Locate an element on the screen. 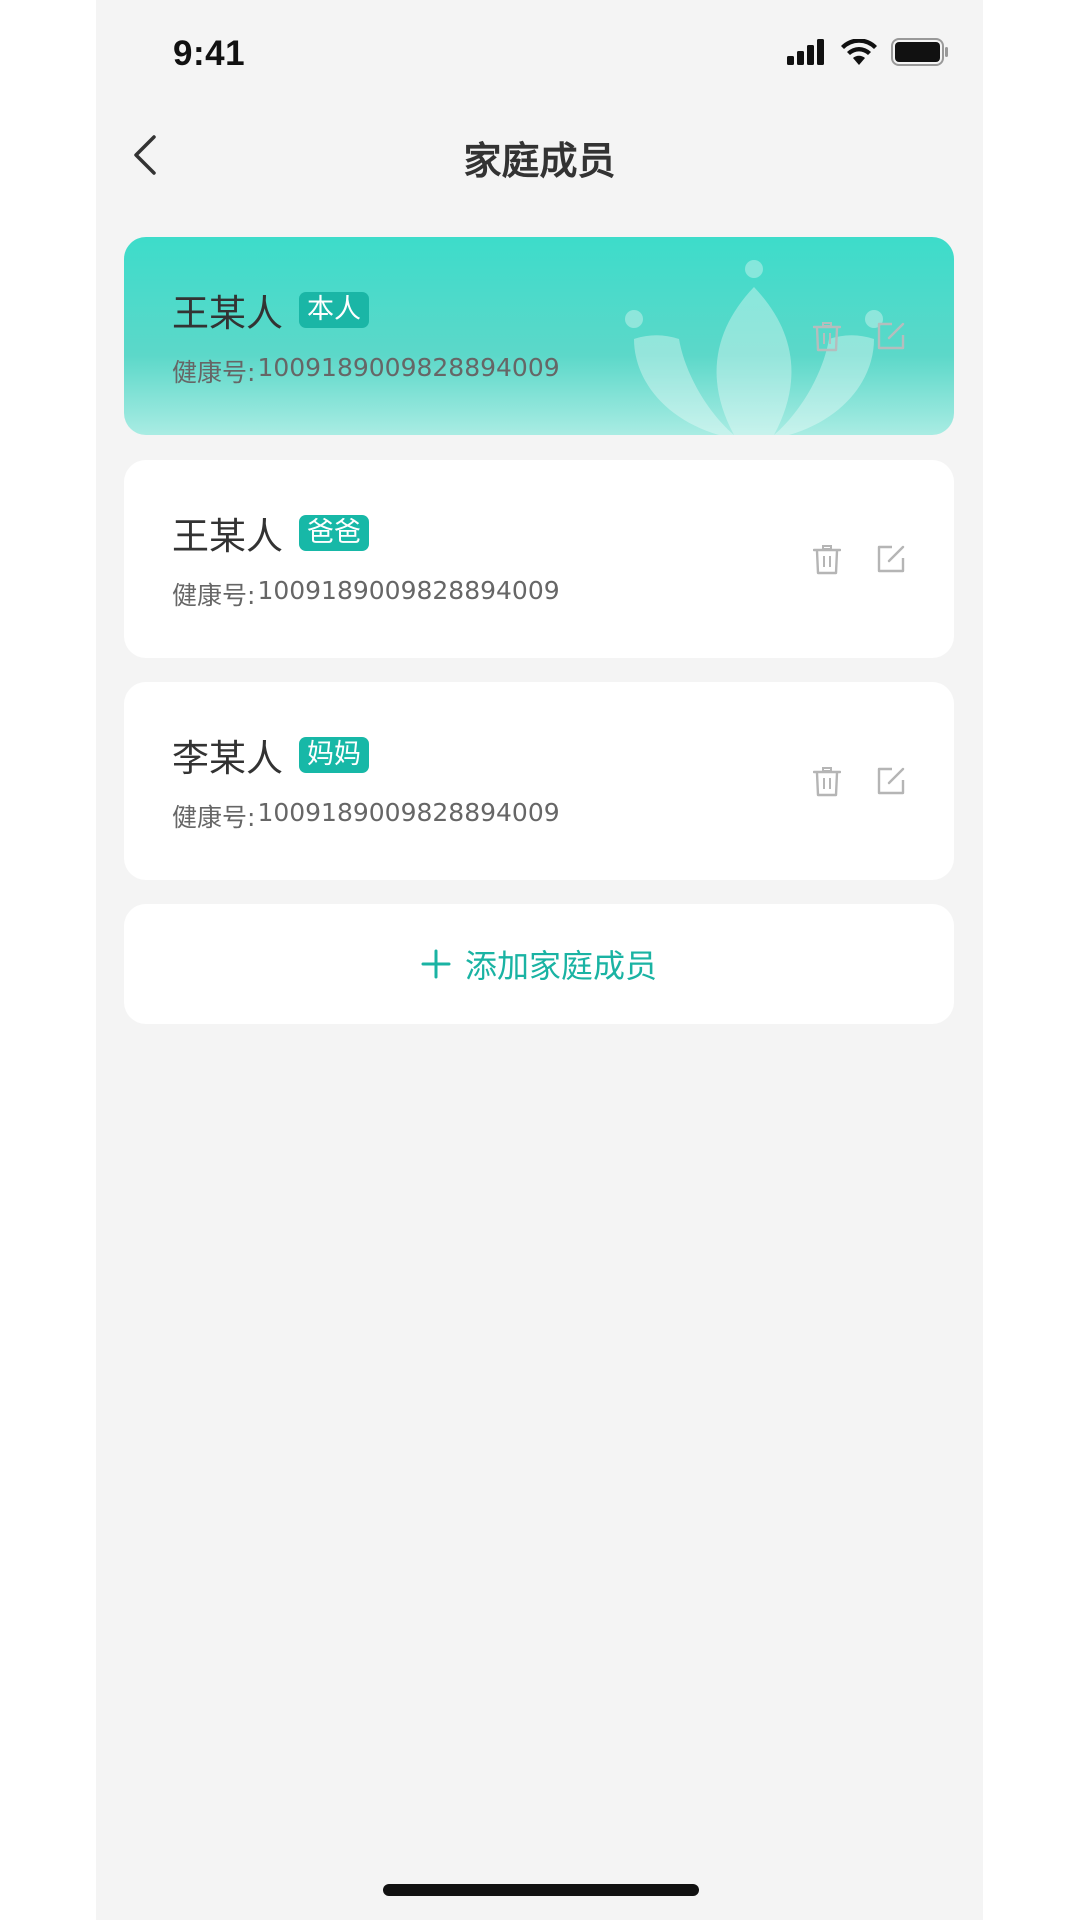 The image size is (1080, 1920). relation-tag: 本人 is located at coordinates (334, 310).